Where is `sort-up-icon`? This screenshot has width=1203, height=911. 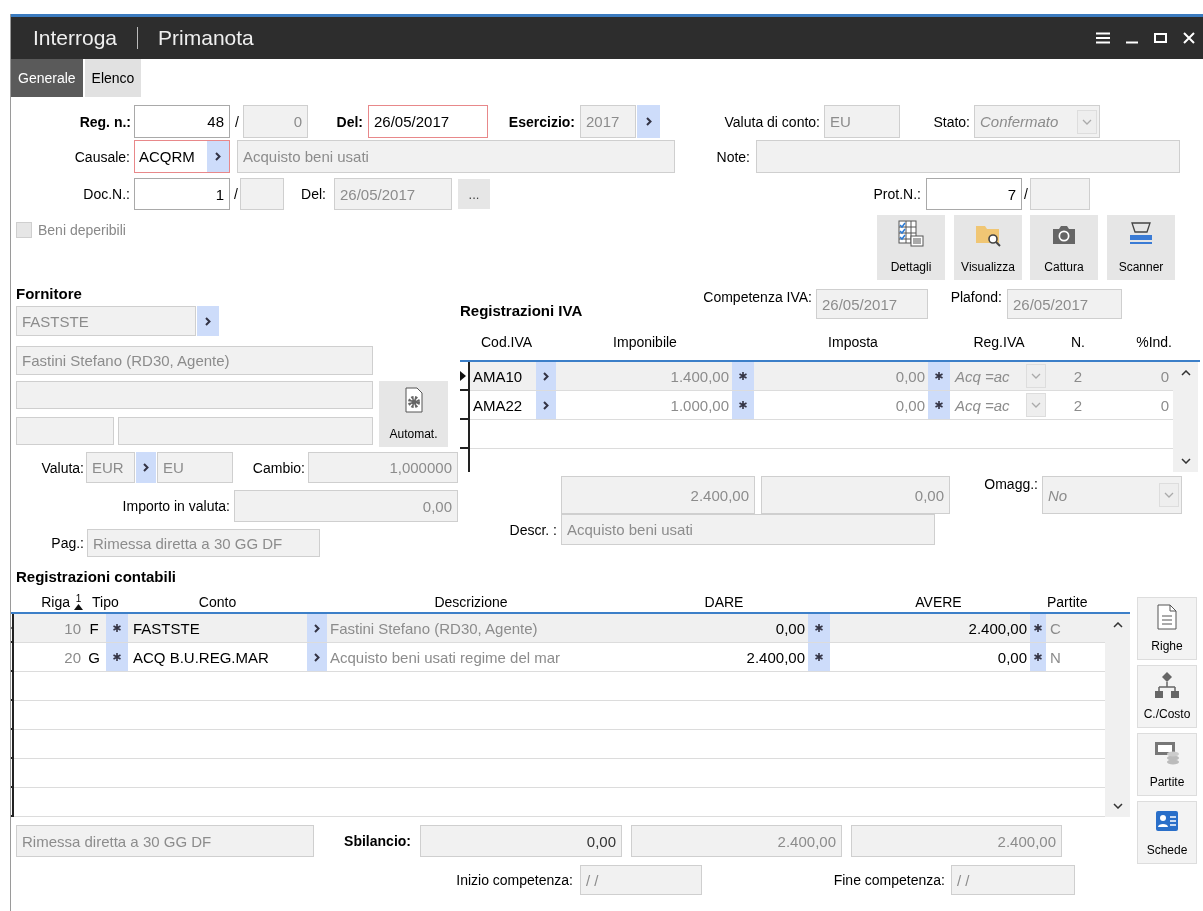 sort-up-icon is located at coordinates (78, 607).